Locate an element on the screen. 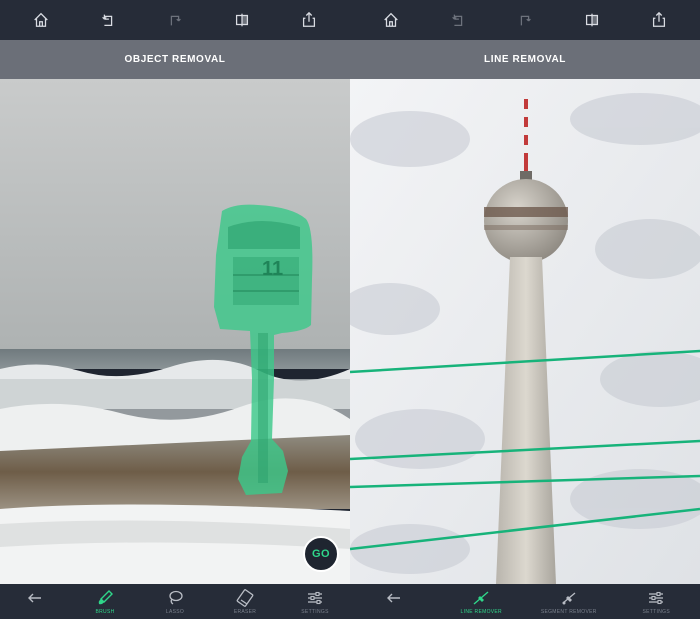  mode-title-bar: OBJECT REMOVAL is located at coordinates (175, 59).